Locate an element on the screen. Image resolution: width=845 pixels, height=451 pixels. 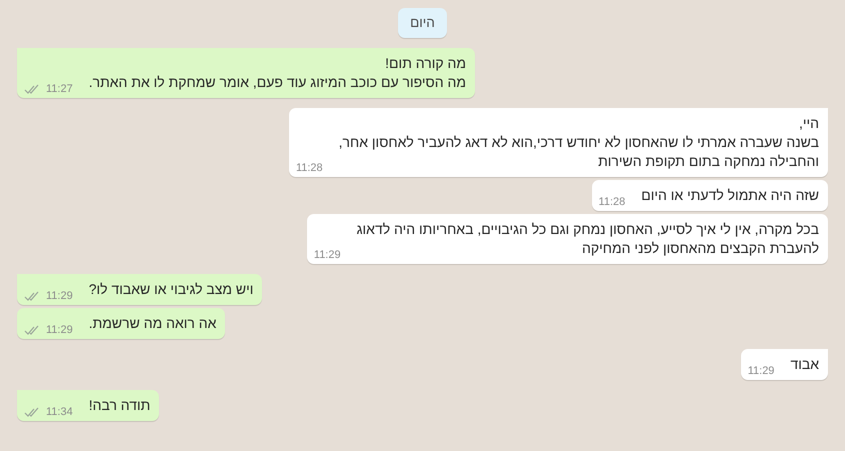
date-chip: היום is located at coordinates (422, 23).